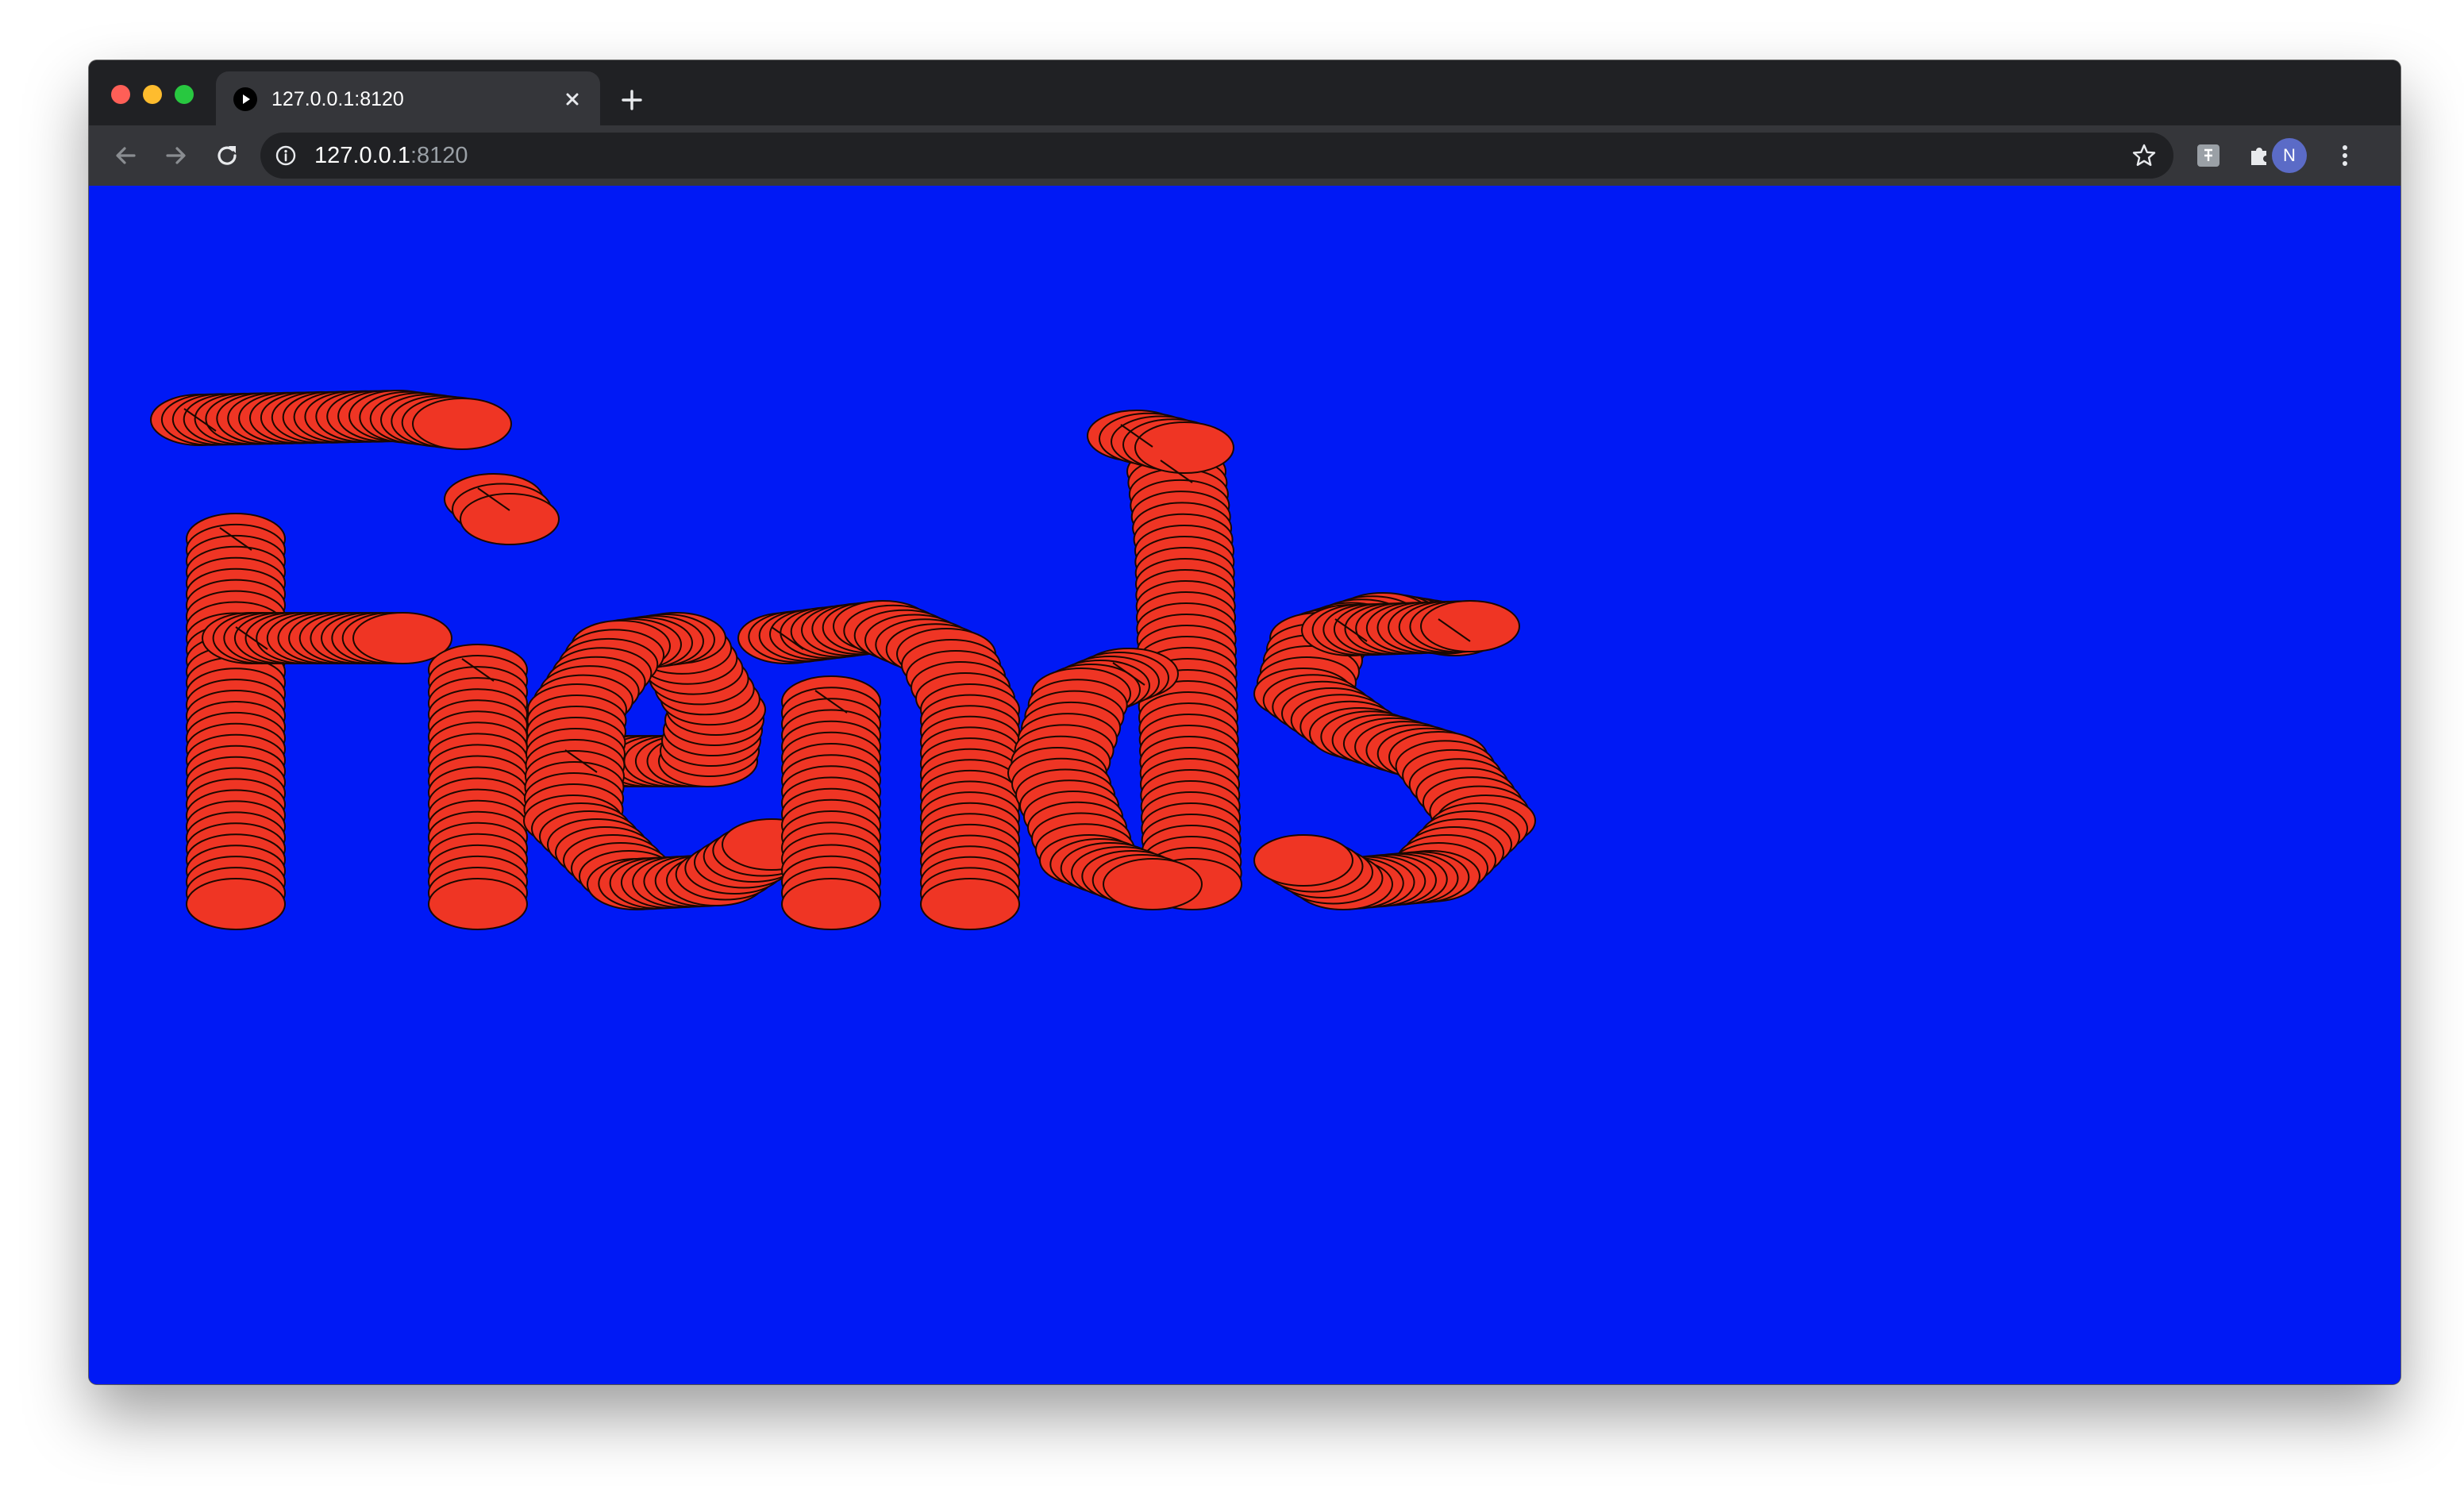 The height and width of the screenshot is (1489, 2464). I want to click on tab-title: 127.0.0.1:8120, so click(337, 99).